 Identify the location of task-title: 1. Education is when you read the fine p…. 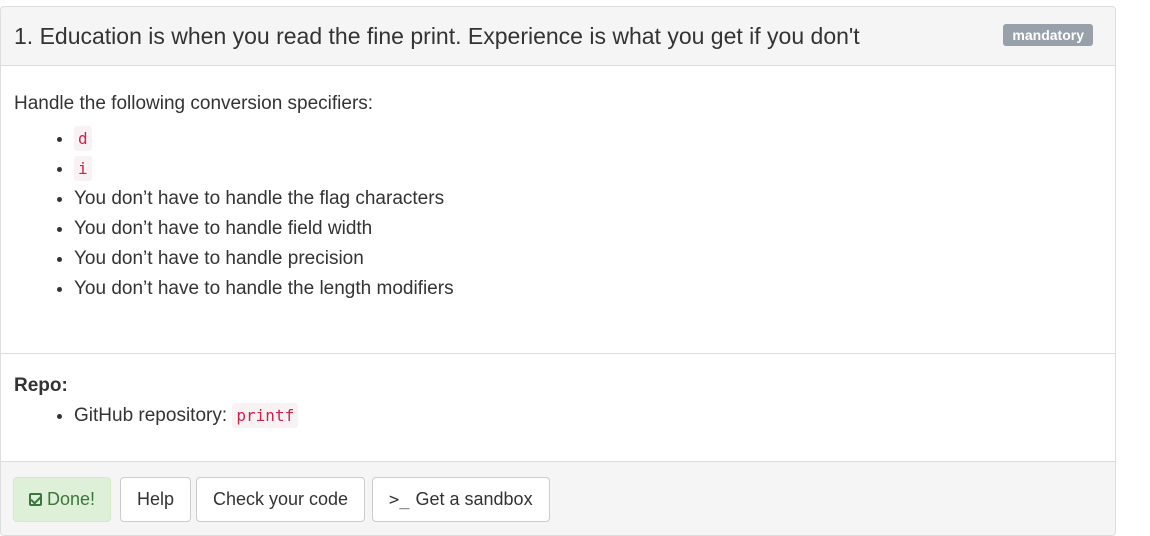
(437, 36).